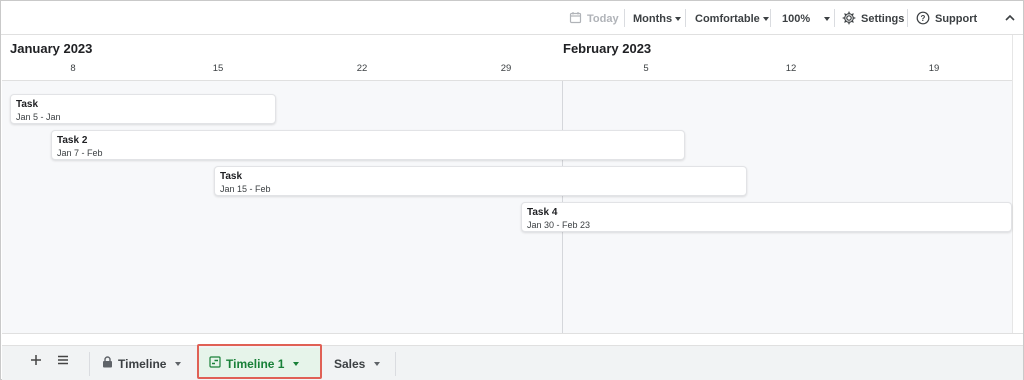 The width and height of the screenshot is (1024, 380). Describe the element at coordinates (796, 19) in the screenshot. I see `zoom-label: 100%` at that location.